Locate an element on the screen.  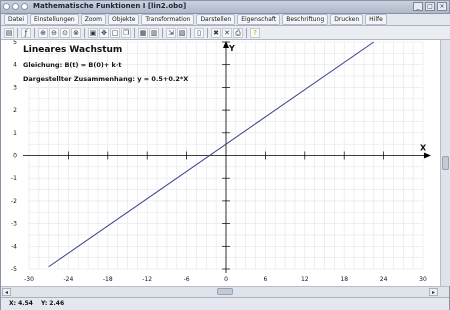
minimize-button: _ is located at coordinates (418, 6).